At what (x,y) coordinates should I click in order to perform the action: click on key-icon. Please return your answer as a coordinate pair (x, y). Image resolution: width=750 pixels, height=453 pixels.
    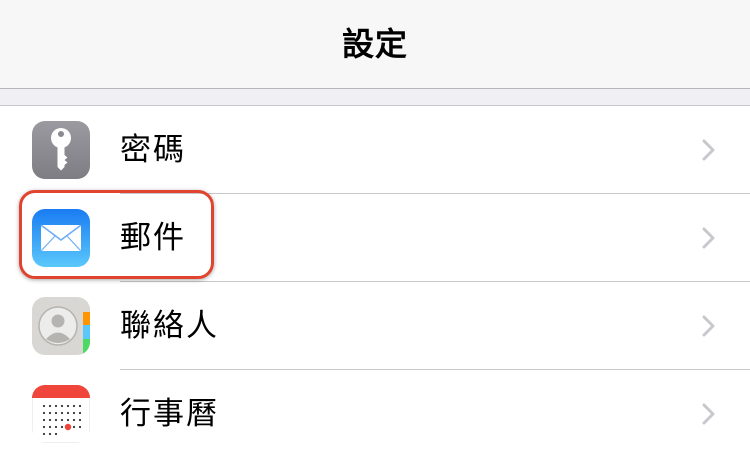
    Looking at the image, I should click on (61, 150).